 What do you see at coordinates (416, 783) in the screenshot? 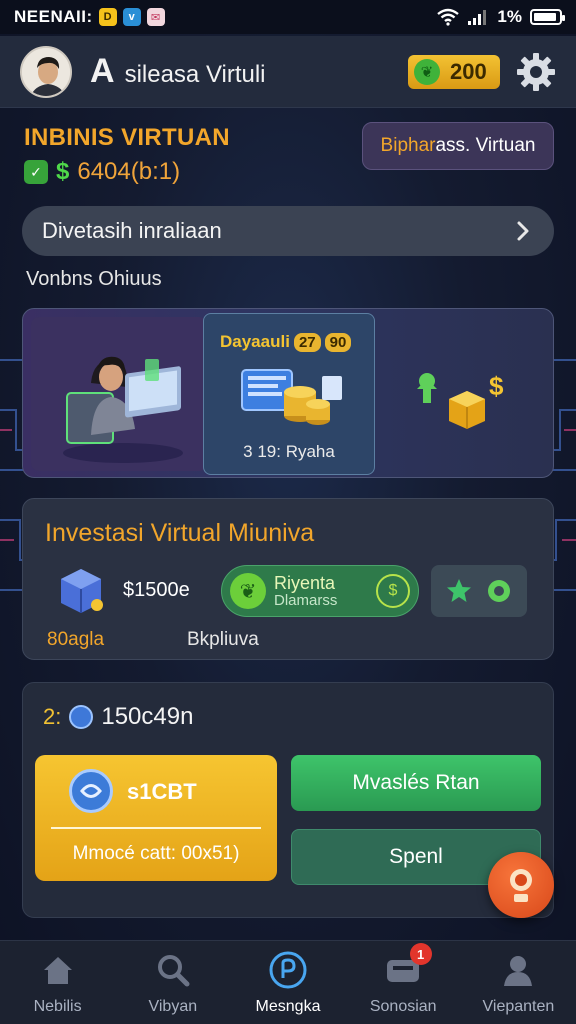
I see `primary-green-button: Mvaslés Rtan` at bounding box center [416, 783].